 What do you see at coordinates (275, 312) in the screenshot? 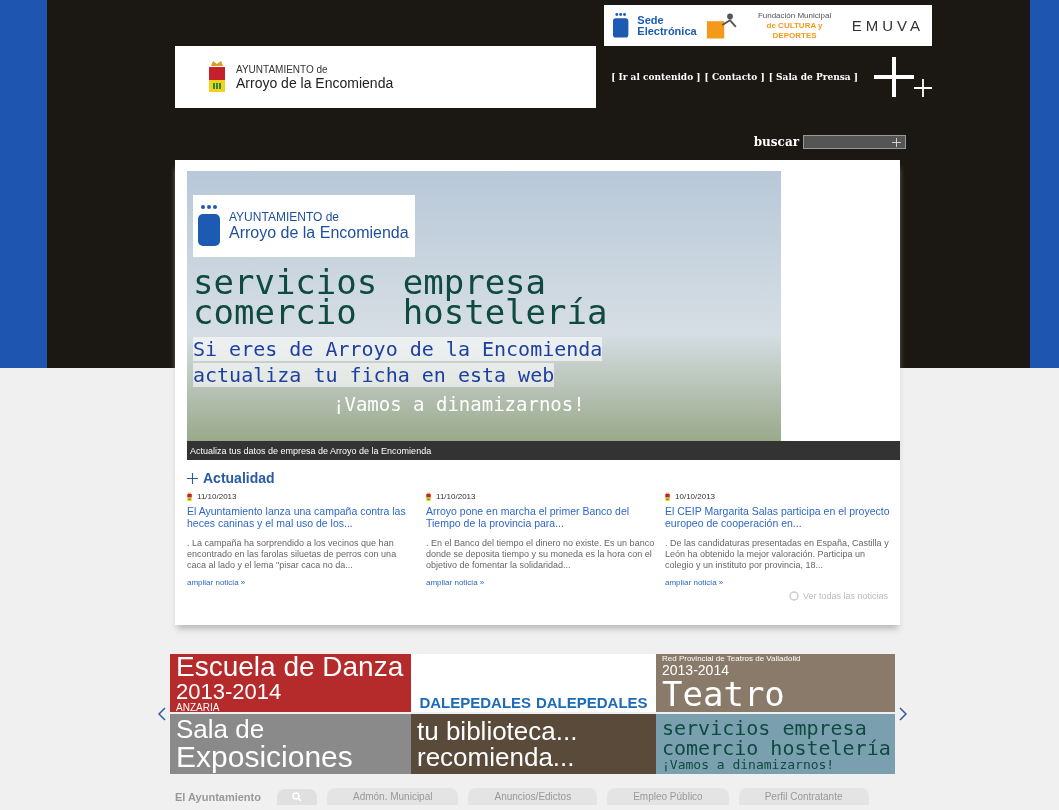
I see `banner-word: comercio` at bounding box center [275, 312].